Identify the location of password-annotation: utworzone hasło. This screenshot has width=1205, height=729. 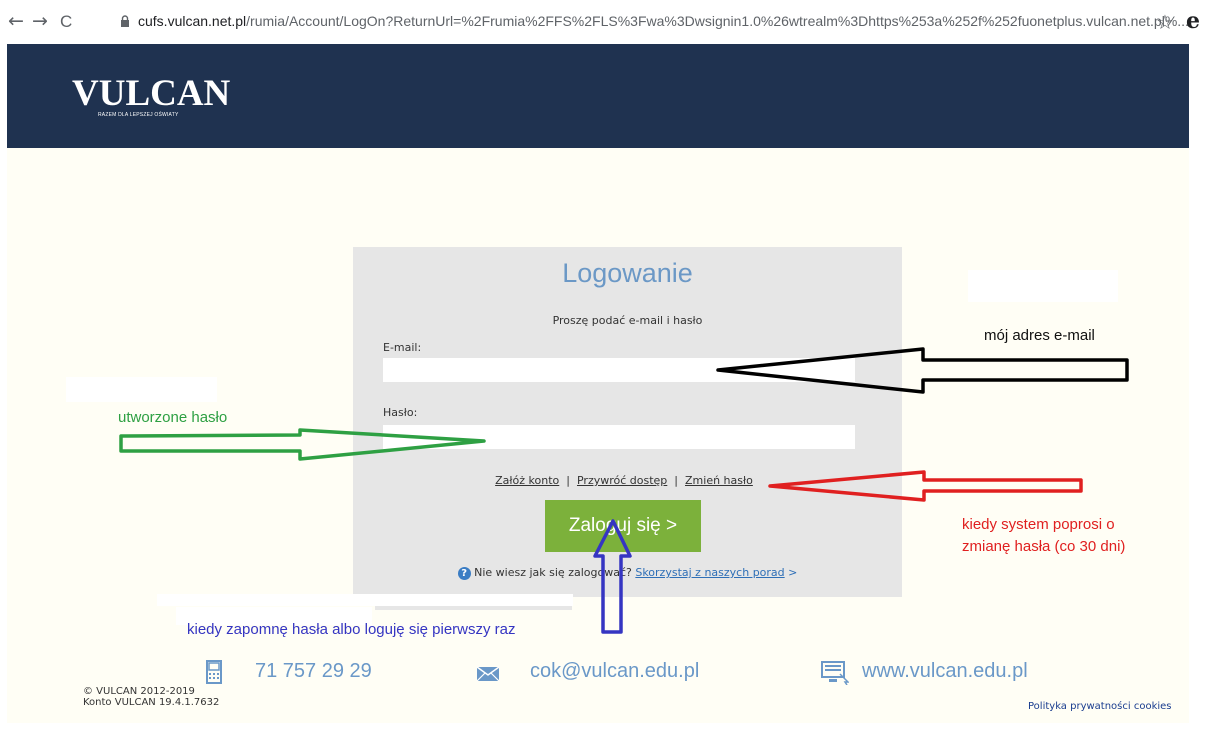
(173, 417).